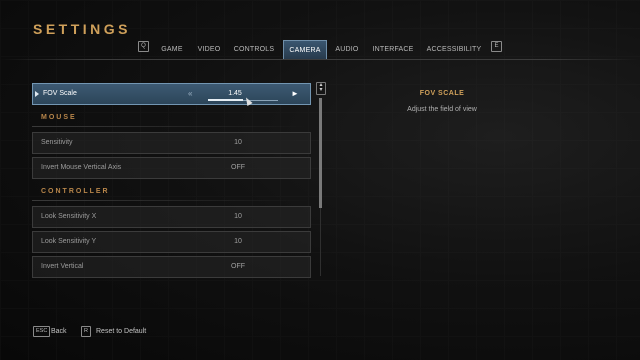 This screenshot has height=360, width=640. I want to click on detail-description: Adjust the field of view, so click(442, 109).